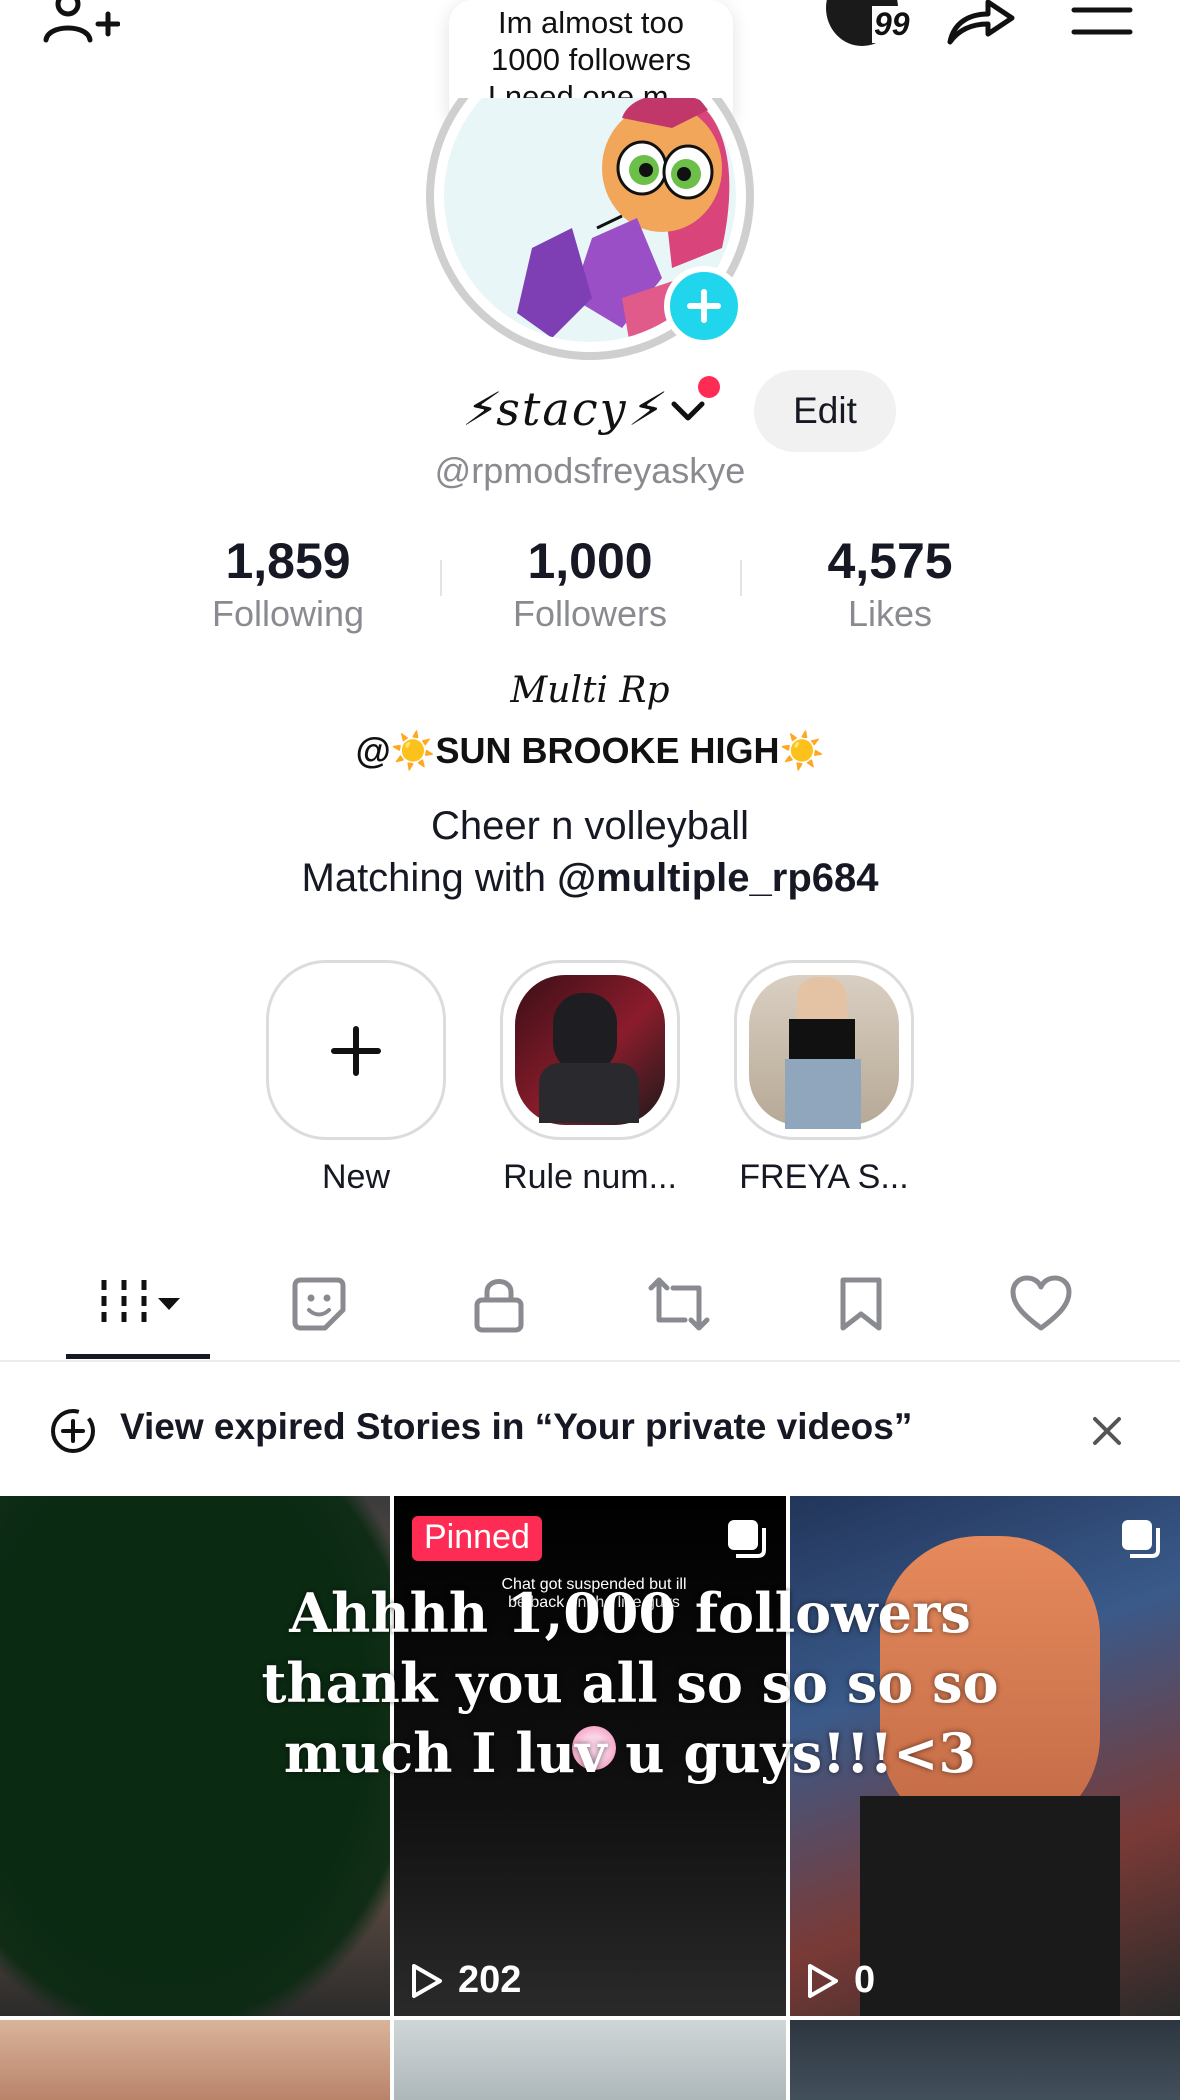  I want to click on share-icon, so click(980, 23).